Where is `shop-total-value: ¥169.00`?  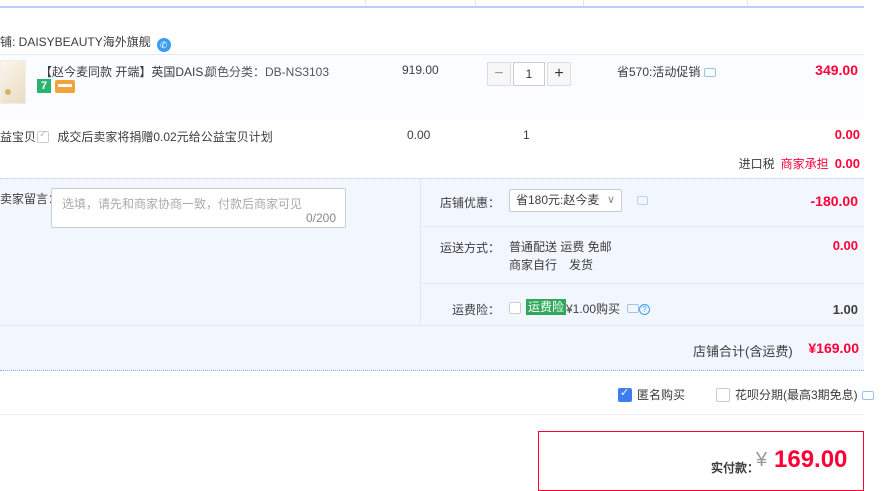 shop-total-value: ¥169.00 is located at coordinates (833, 348).